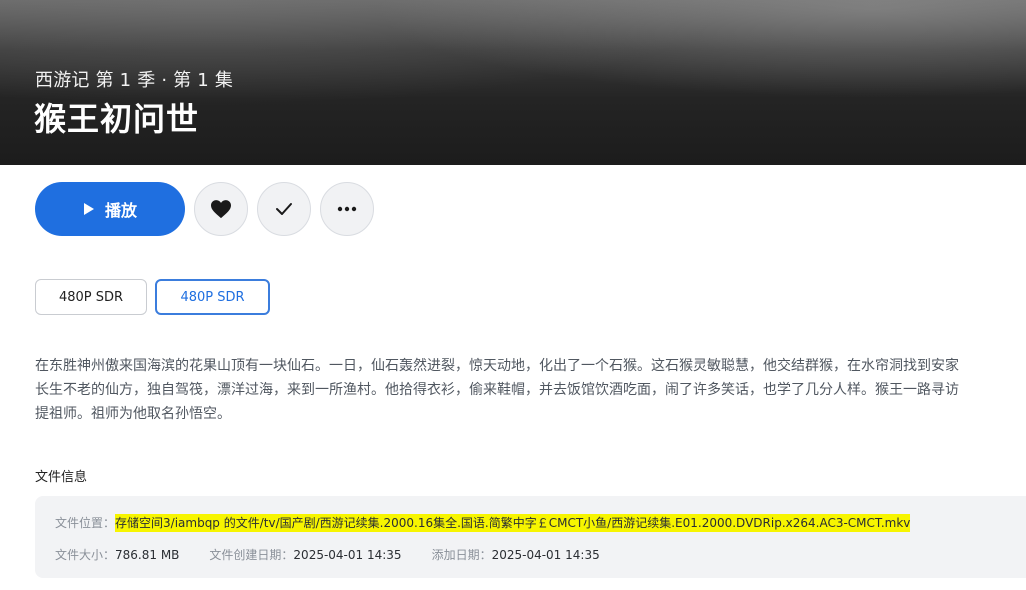  I want to click on file-added-label: 添加日期：, so click(461, 555).